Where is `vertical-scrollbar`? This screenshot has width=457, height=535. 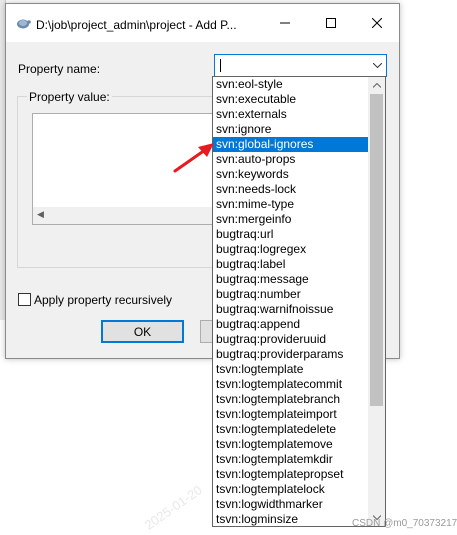
vertical-scrollbar is located at coordinates (376, 301).